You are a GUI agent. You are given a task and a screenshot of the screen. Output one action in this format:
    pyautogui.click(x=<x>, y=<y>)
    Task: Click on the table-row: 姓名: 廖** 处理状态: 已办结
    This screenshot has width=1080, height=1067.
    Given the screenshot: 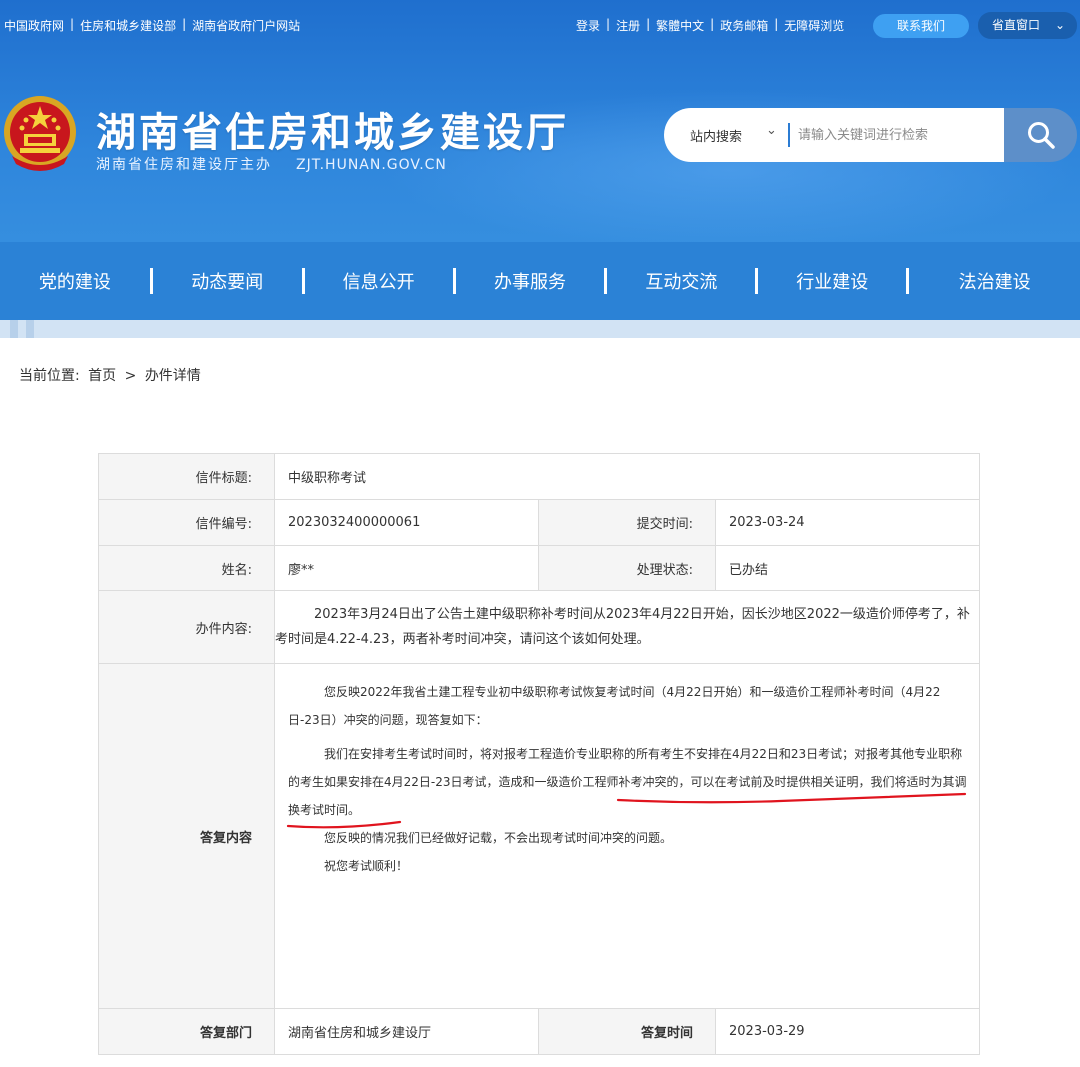 What is the action you would take?
    pyautogui.click(x=539, y=568)
    